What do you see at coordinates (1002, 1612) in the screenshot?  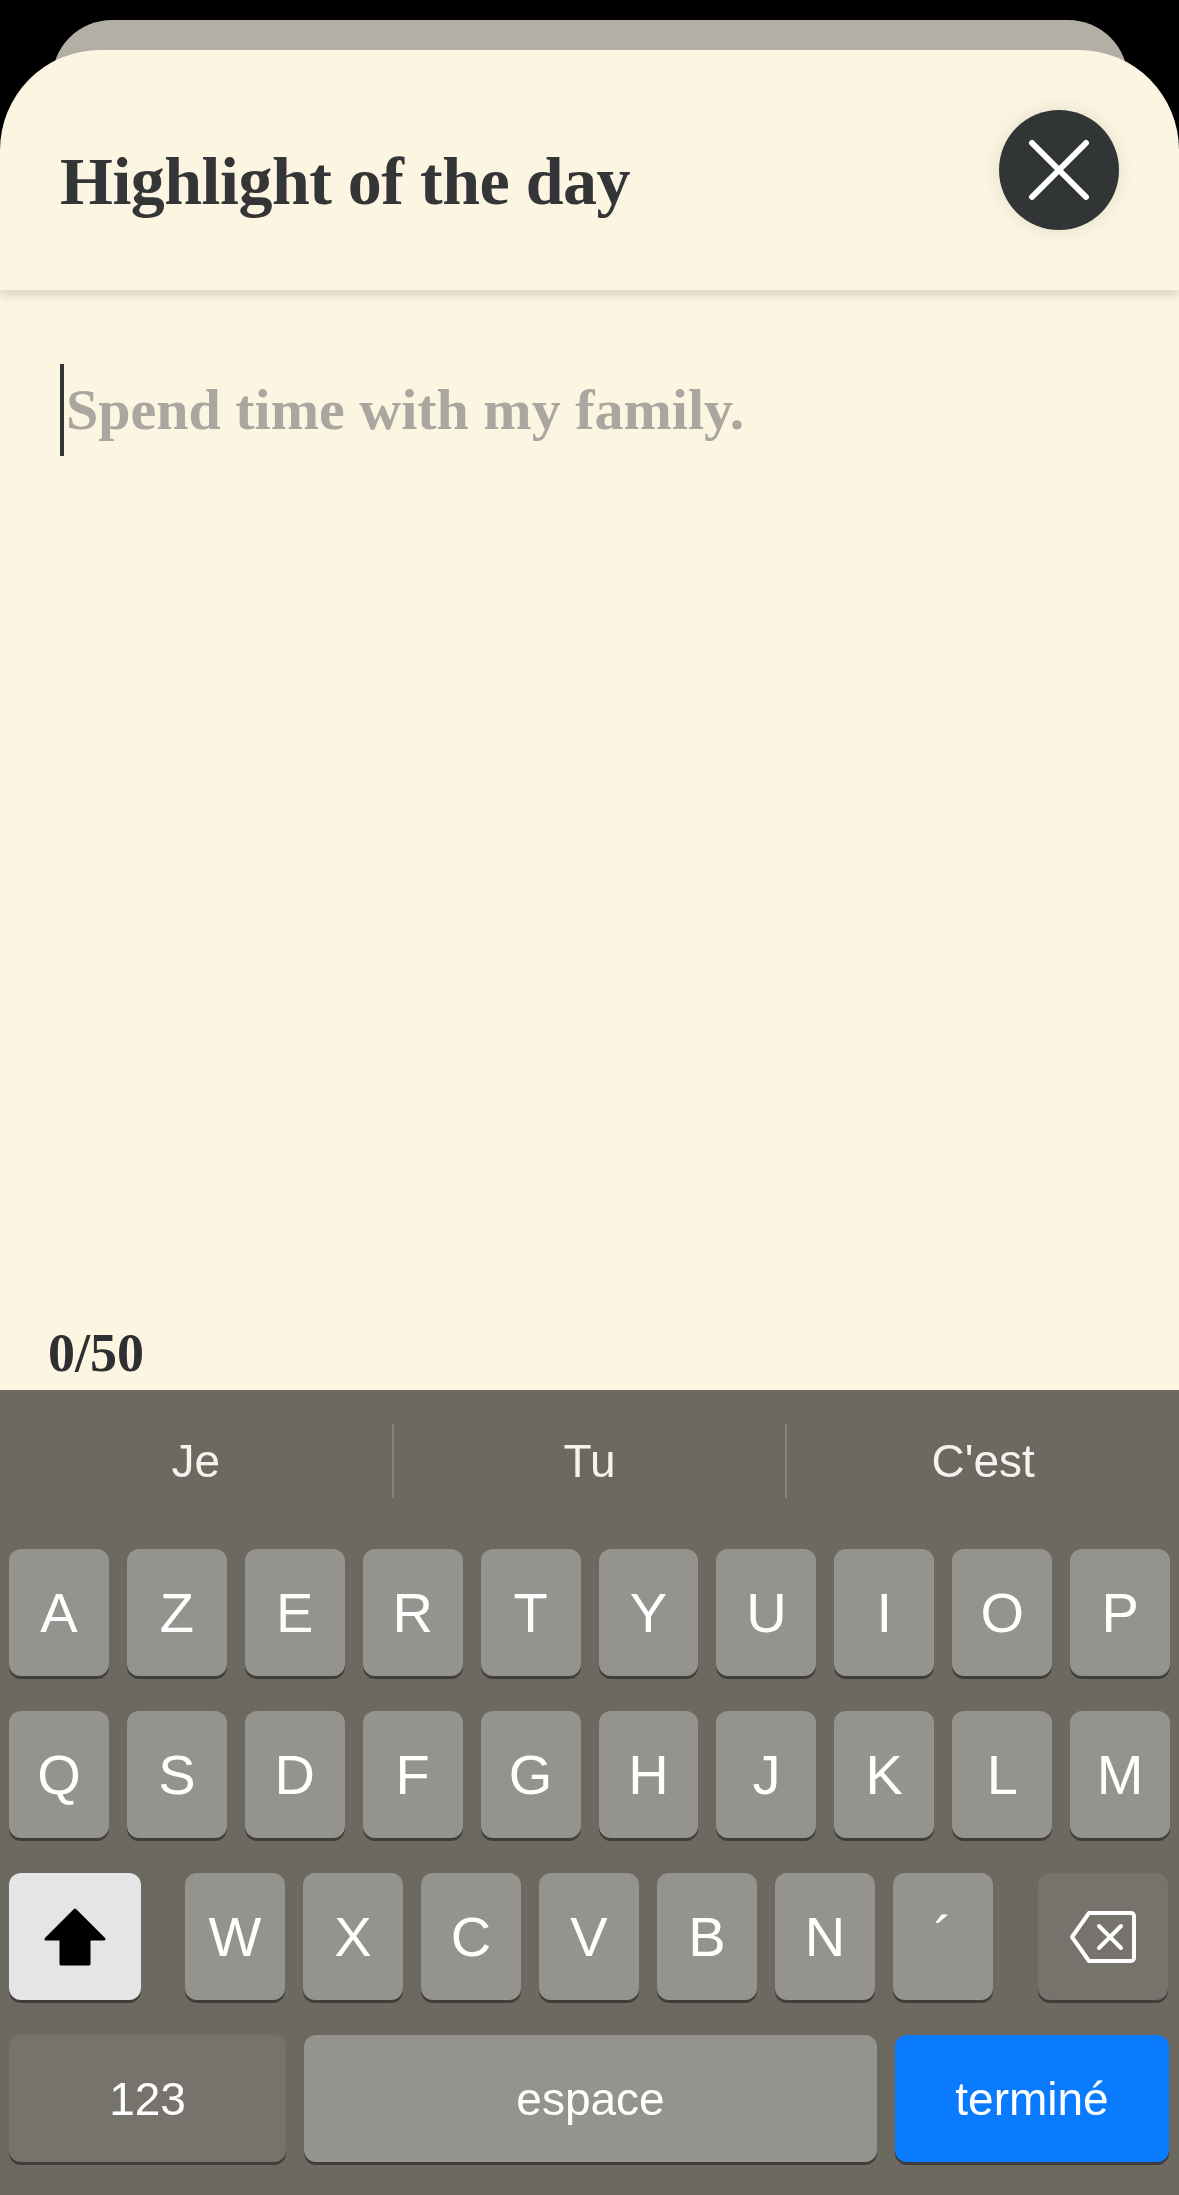 I see `key: O` at bounding box center [1002, 1612].